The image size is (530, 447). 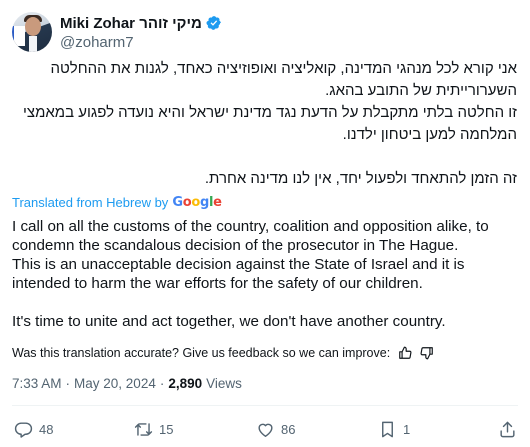 What do you see at coordinates (224, 383) in the screenshot?
I see `views-label: Views` at bounding box center [224, 383].